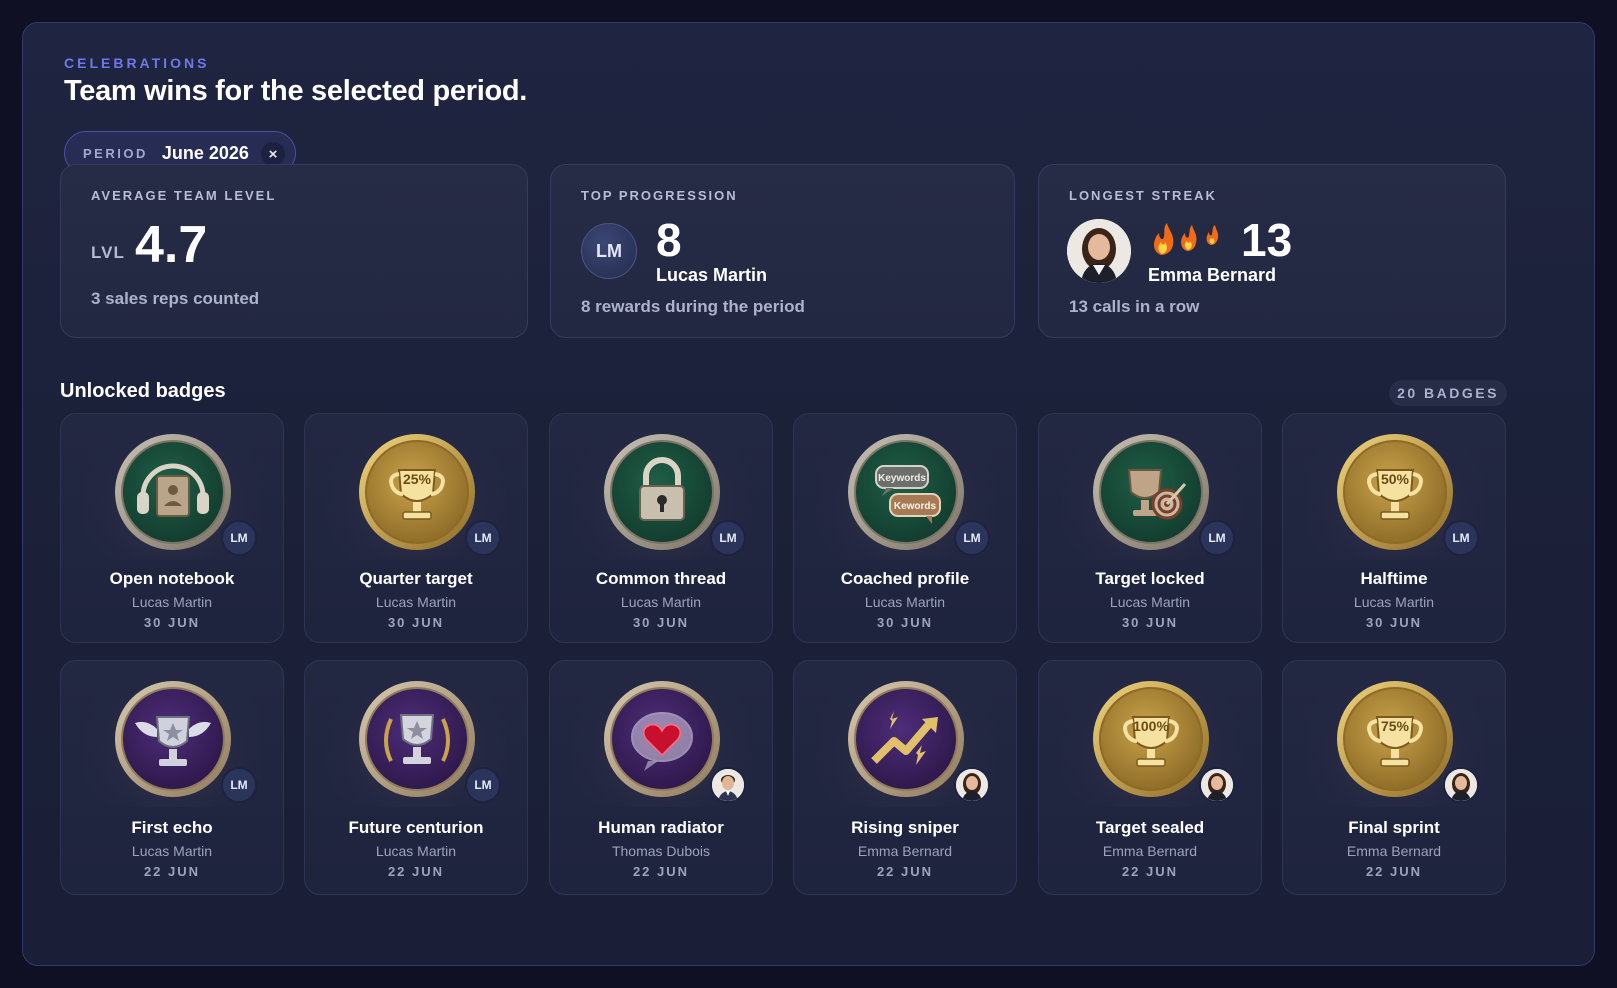 The width and height of the screenshot is (1617, 988). What do you see at coordinates (669, 240) in the screenshot?
I see `progression-value: 8` at bounding box center [669, 240].